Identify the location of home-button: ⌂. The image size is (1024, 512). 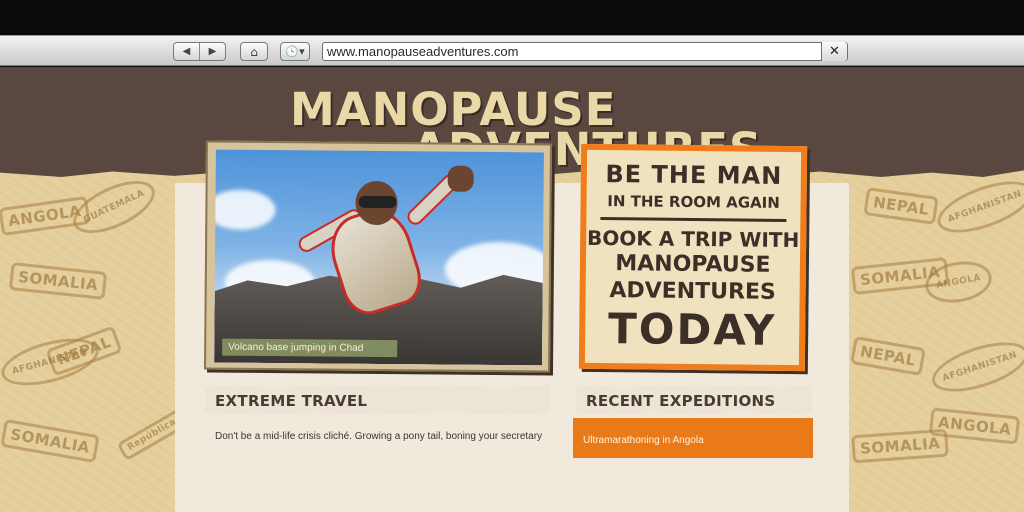
(254, 51).